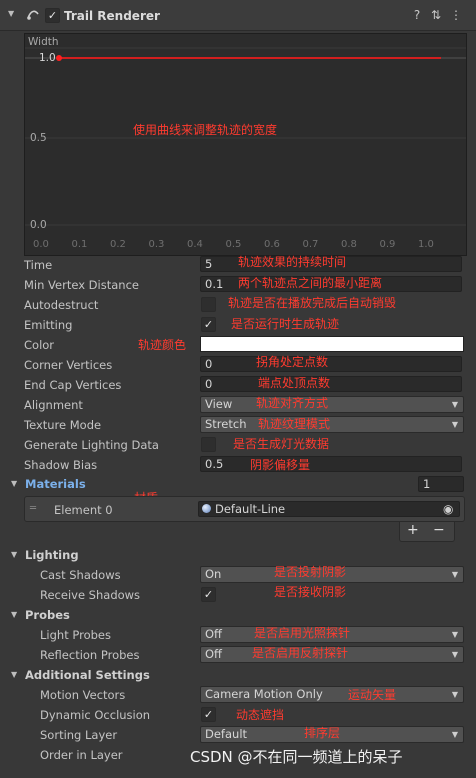 The width and height of the screenshot is (476, 778). What do you see at coordinates (61, 465) in the screenshot?
I see `shadow-bias-label: Shadow Bias` at bounding box center [61, 465].